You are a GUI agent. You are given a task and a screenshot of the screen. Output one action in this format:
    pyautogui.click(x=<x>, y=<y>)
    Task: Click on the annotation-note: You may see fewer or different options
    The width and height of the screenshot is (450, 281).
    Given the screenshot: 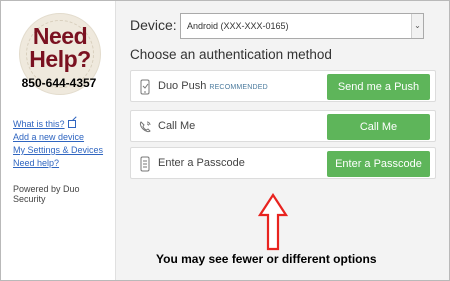 What is the action you would take?
    pyautogui.click(x=266, y=259)
    